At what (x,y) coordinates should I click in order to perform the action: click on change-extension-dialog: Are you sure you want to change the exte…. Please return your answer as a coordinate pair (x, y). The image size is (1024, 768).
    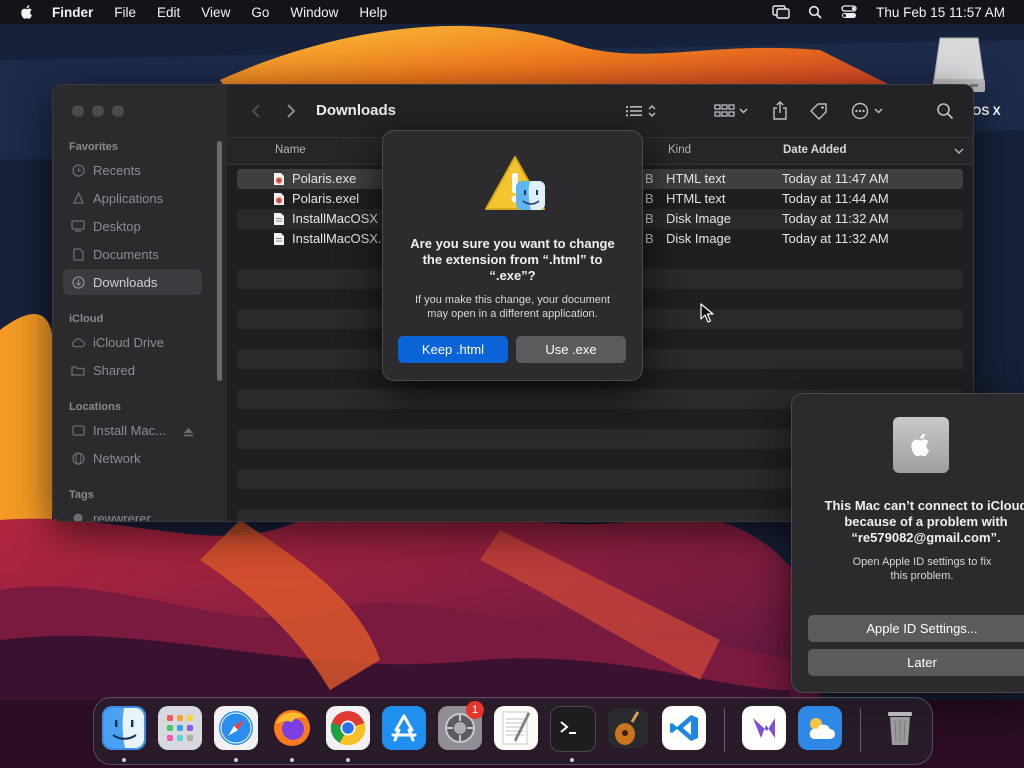
    Looking at the image, I should click on (512, 255).